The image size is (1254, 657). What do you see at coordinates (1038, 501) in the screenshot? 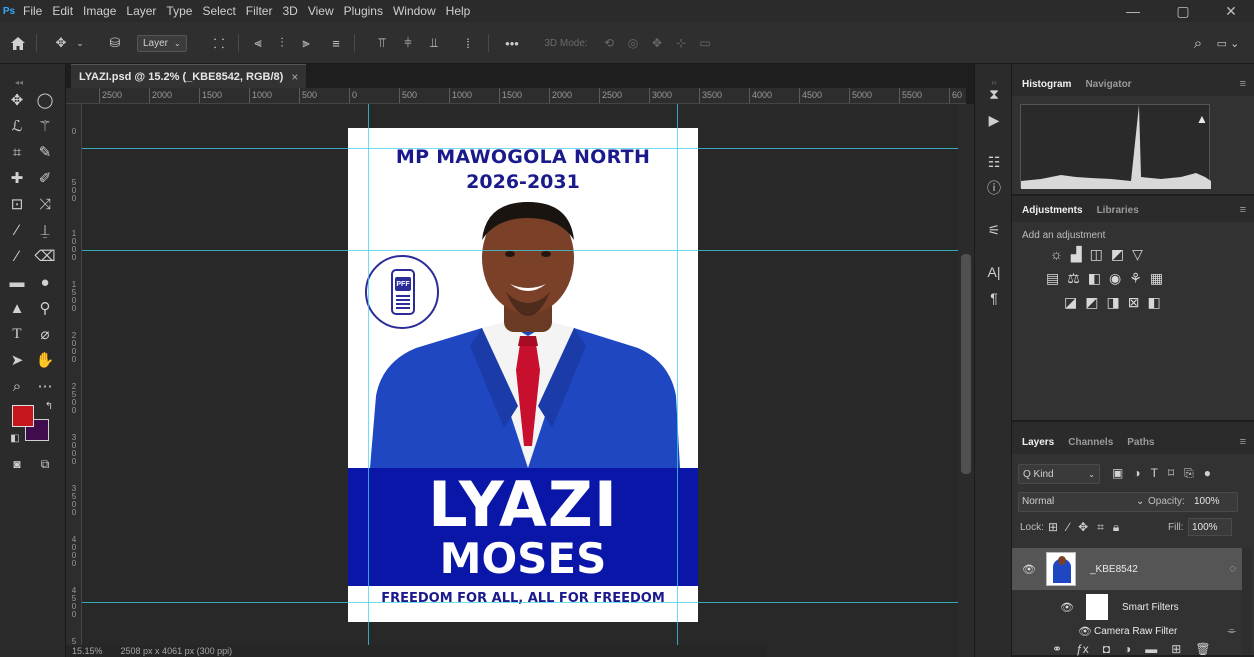
I see `blend-mode-dropdown: Normal` at bounding box center [1038, 501].